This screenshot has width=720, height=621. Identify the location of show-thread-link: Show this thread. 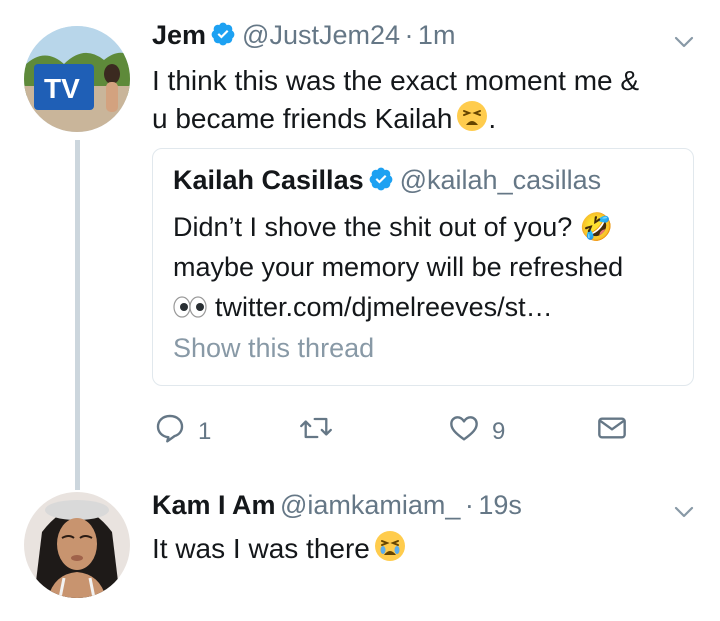
(273, 348).